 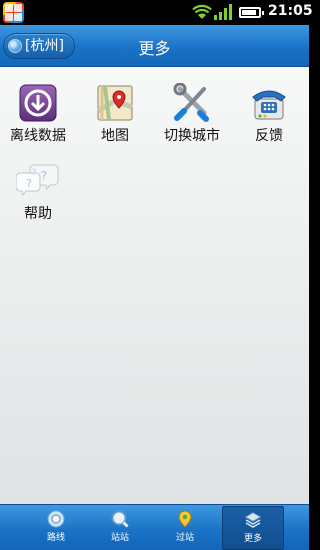 I want to click on nav-label: 更多, so click(x=252, y=539).